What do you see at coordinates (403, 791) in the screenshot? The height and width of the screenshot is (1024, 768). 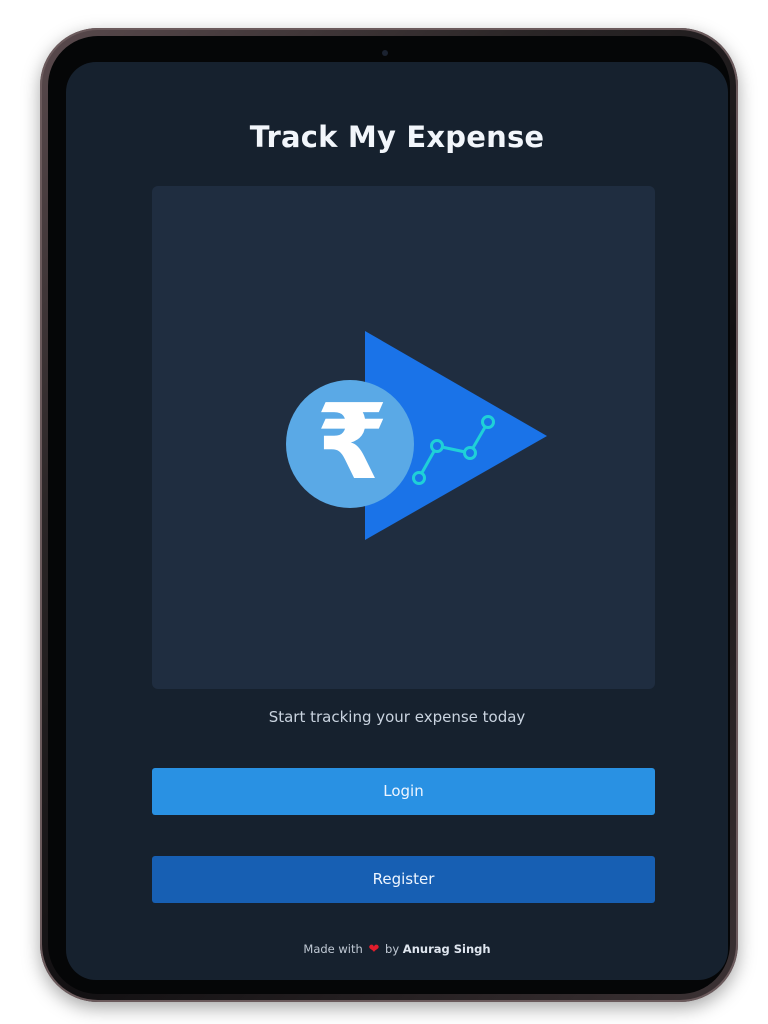 I see `login-button: Login` at bounding box center [403, 791].